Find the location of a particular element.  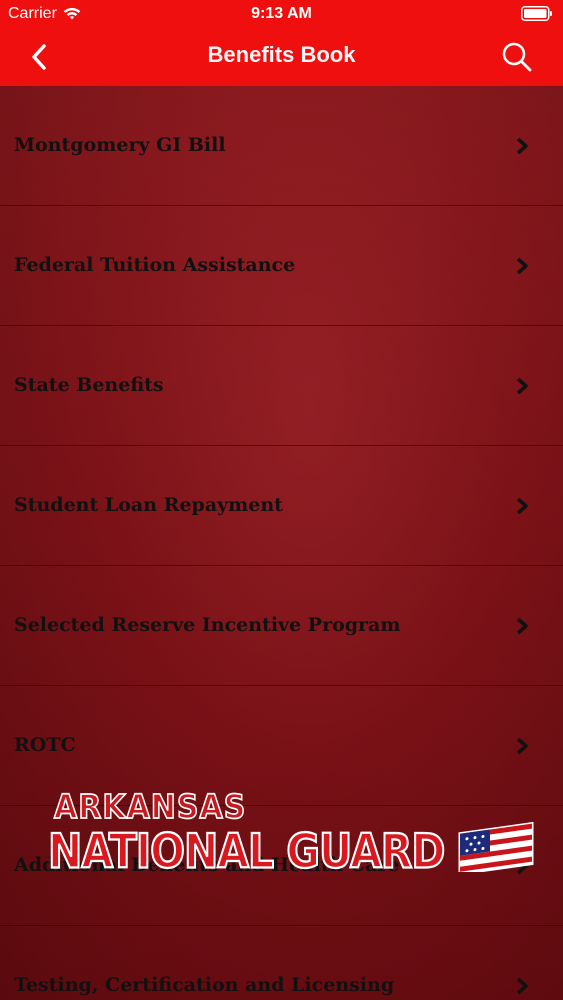

list-item-label: State Benefits is located at coordinates (89, 385).